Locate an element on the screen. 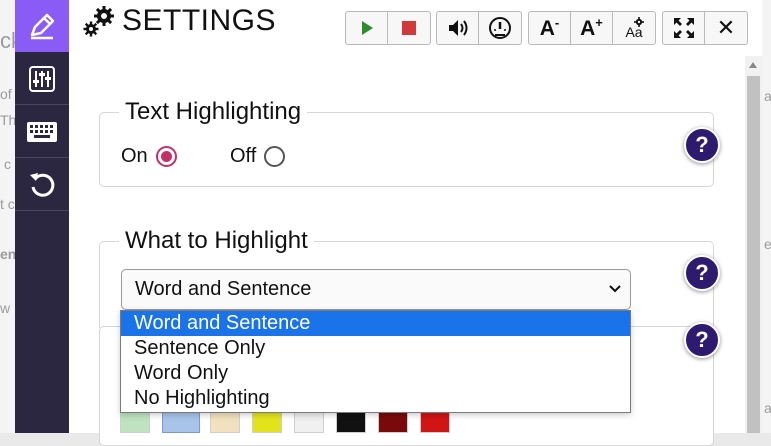  highlight-on-option: On is located at coordinates (149, 156).